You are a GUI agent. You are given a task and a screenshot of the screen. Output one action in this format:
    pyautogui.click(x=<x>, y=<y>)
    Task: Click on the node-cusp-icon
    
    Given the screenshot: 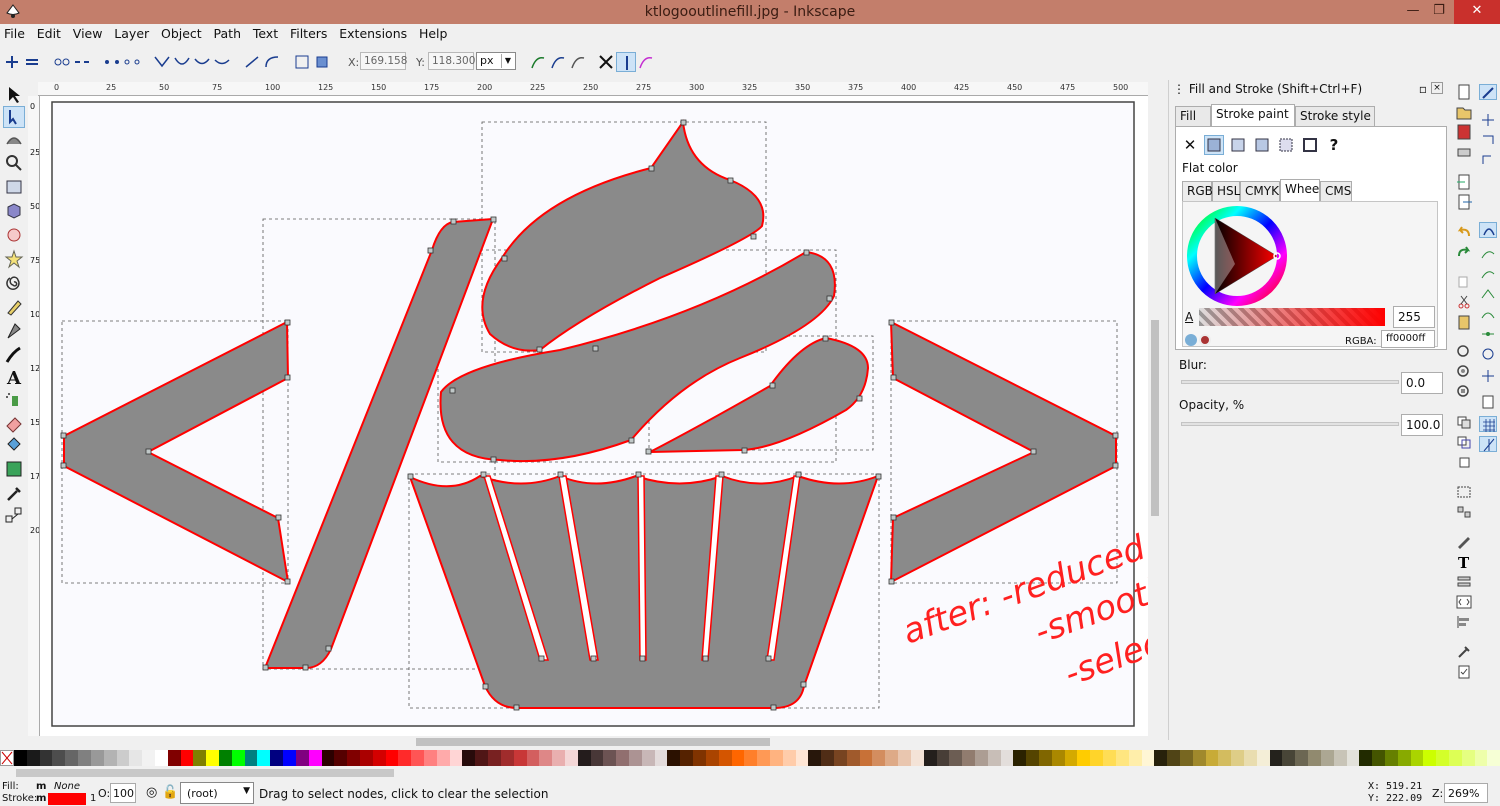 What is the action you would take?
    pyautogui.click(x=162, y=62)
    